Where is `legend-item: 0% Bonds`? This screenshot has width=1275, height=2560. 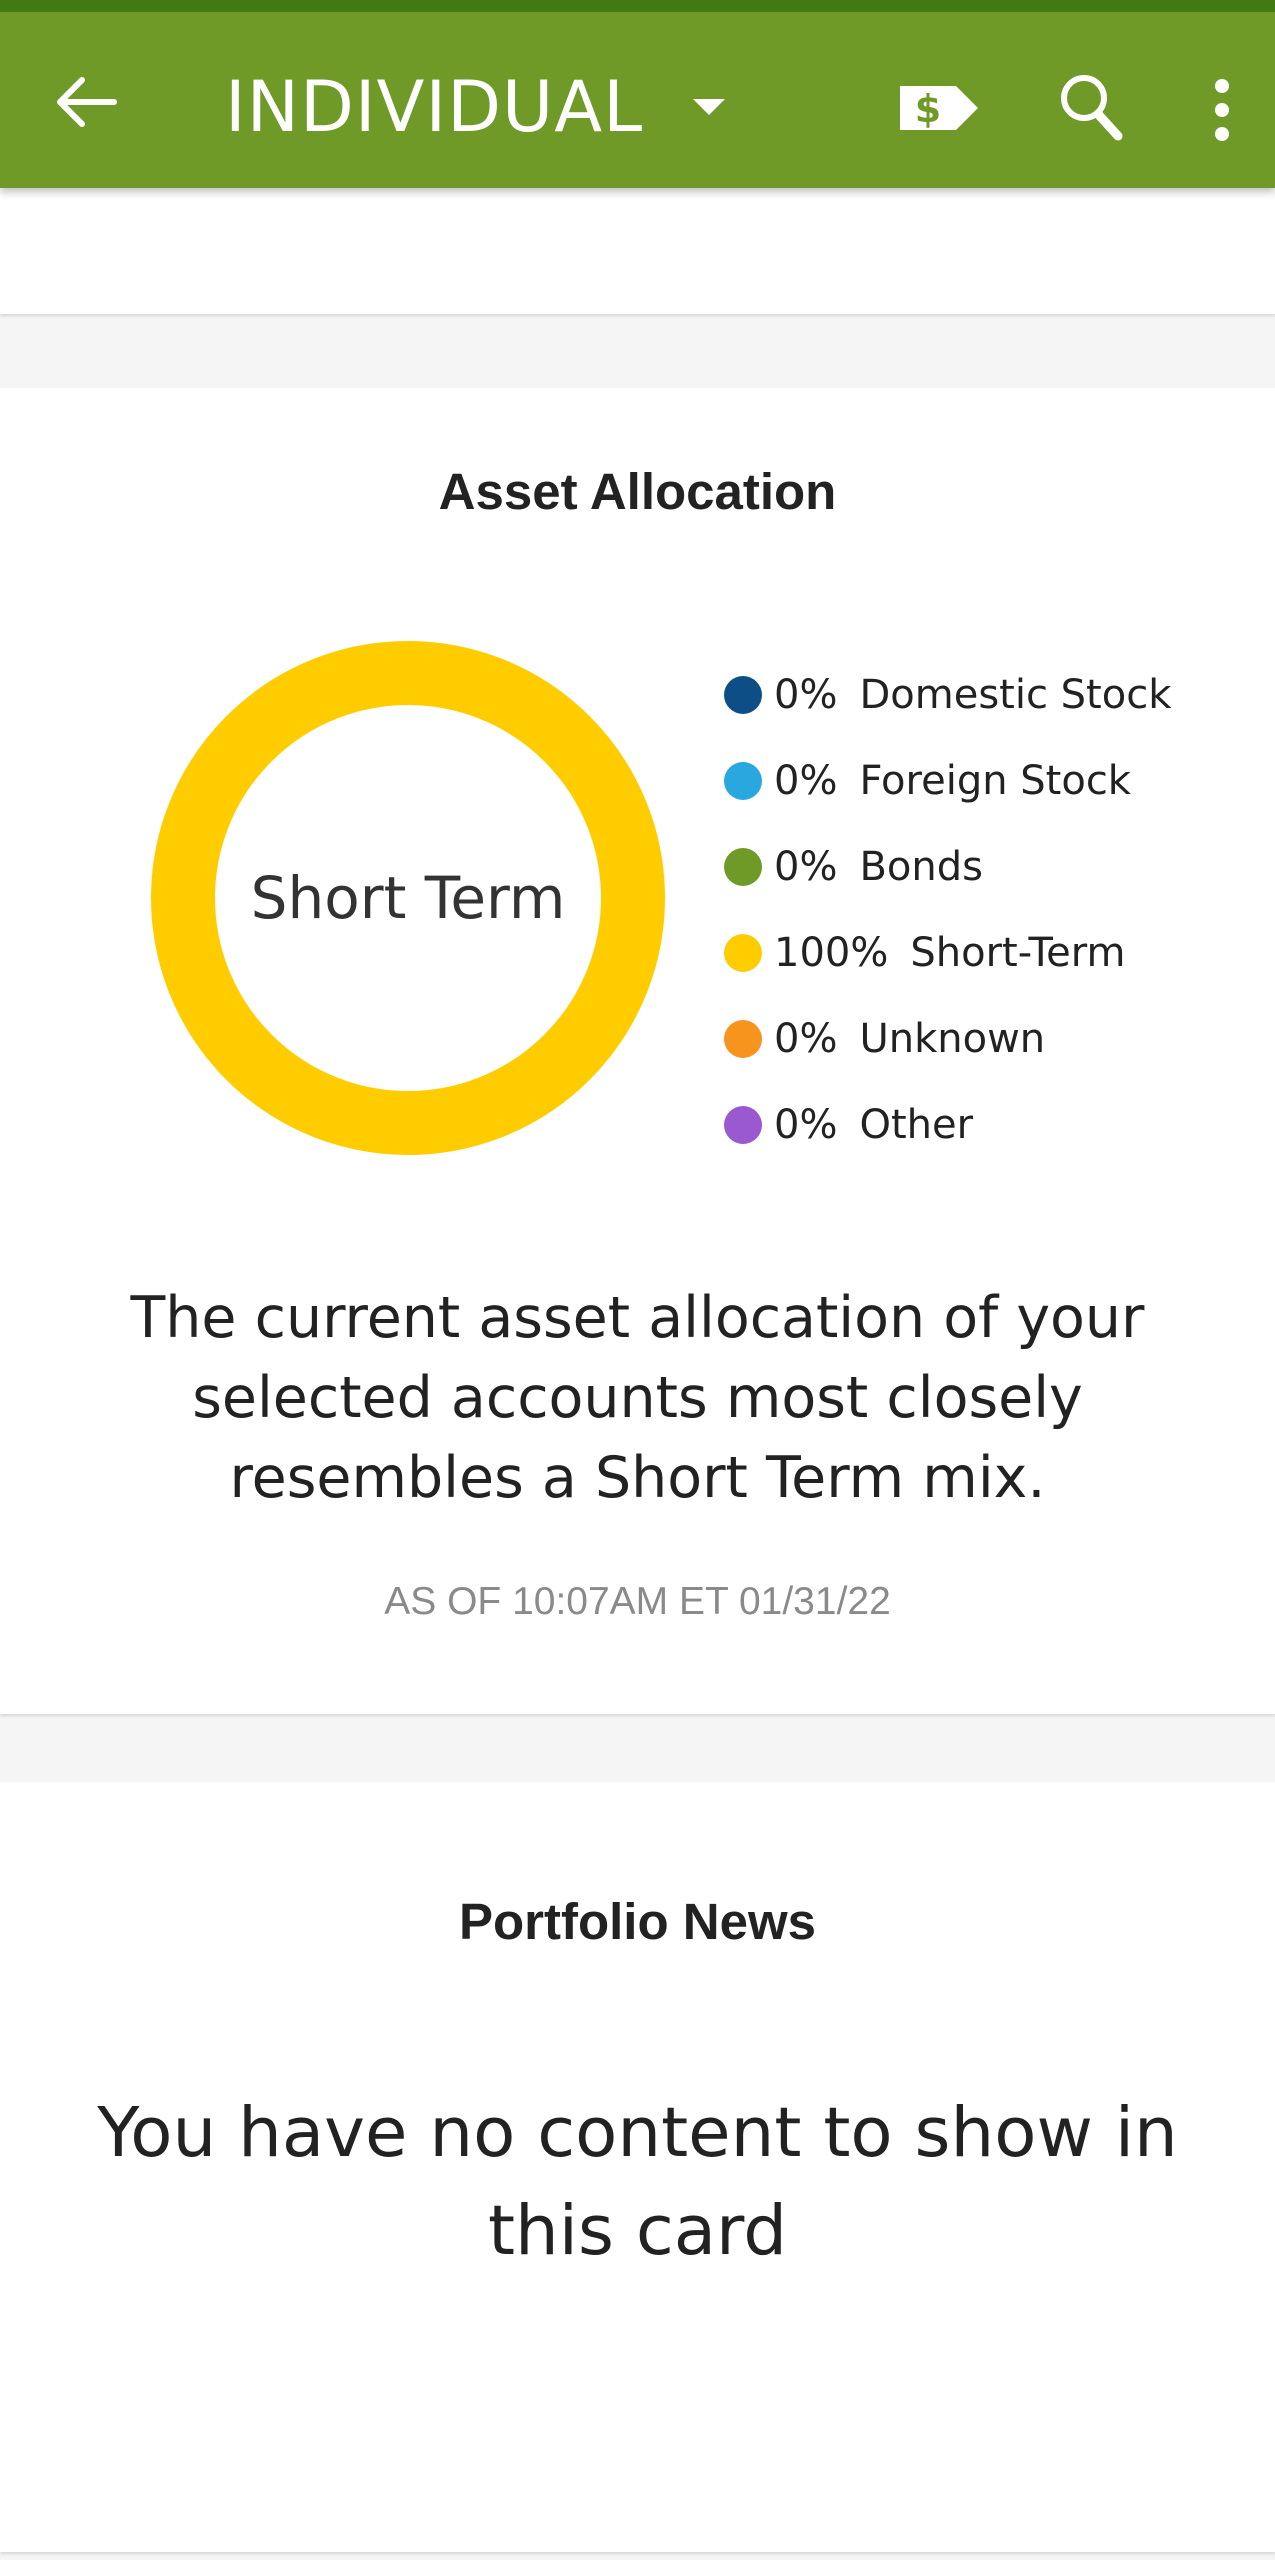 legend-item: 0% Bonds is located at coordinates (947, 867).